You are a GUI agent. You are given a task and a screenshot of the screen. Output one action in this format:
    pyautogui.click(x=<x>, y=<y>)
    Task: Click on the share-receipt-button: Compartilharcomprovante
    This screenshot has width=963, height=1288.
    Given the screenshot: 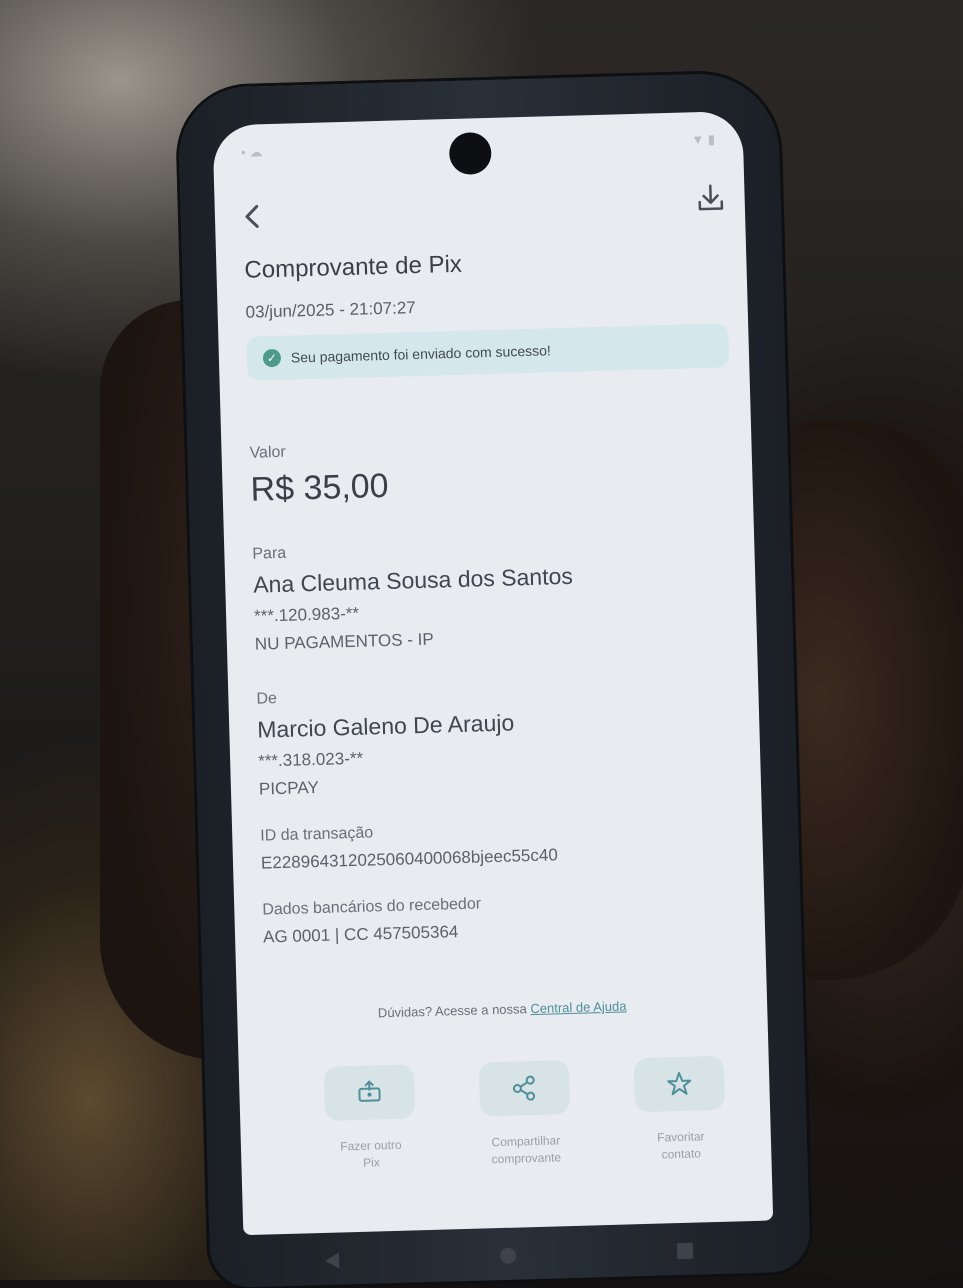 What is the action you would take?
    pyautogui.click(x=525, y=1114)
    